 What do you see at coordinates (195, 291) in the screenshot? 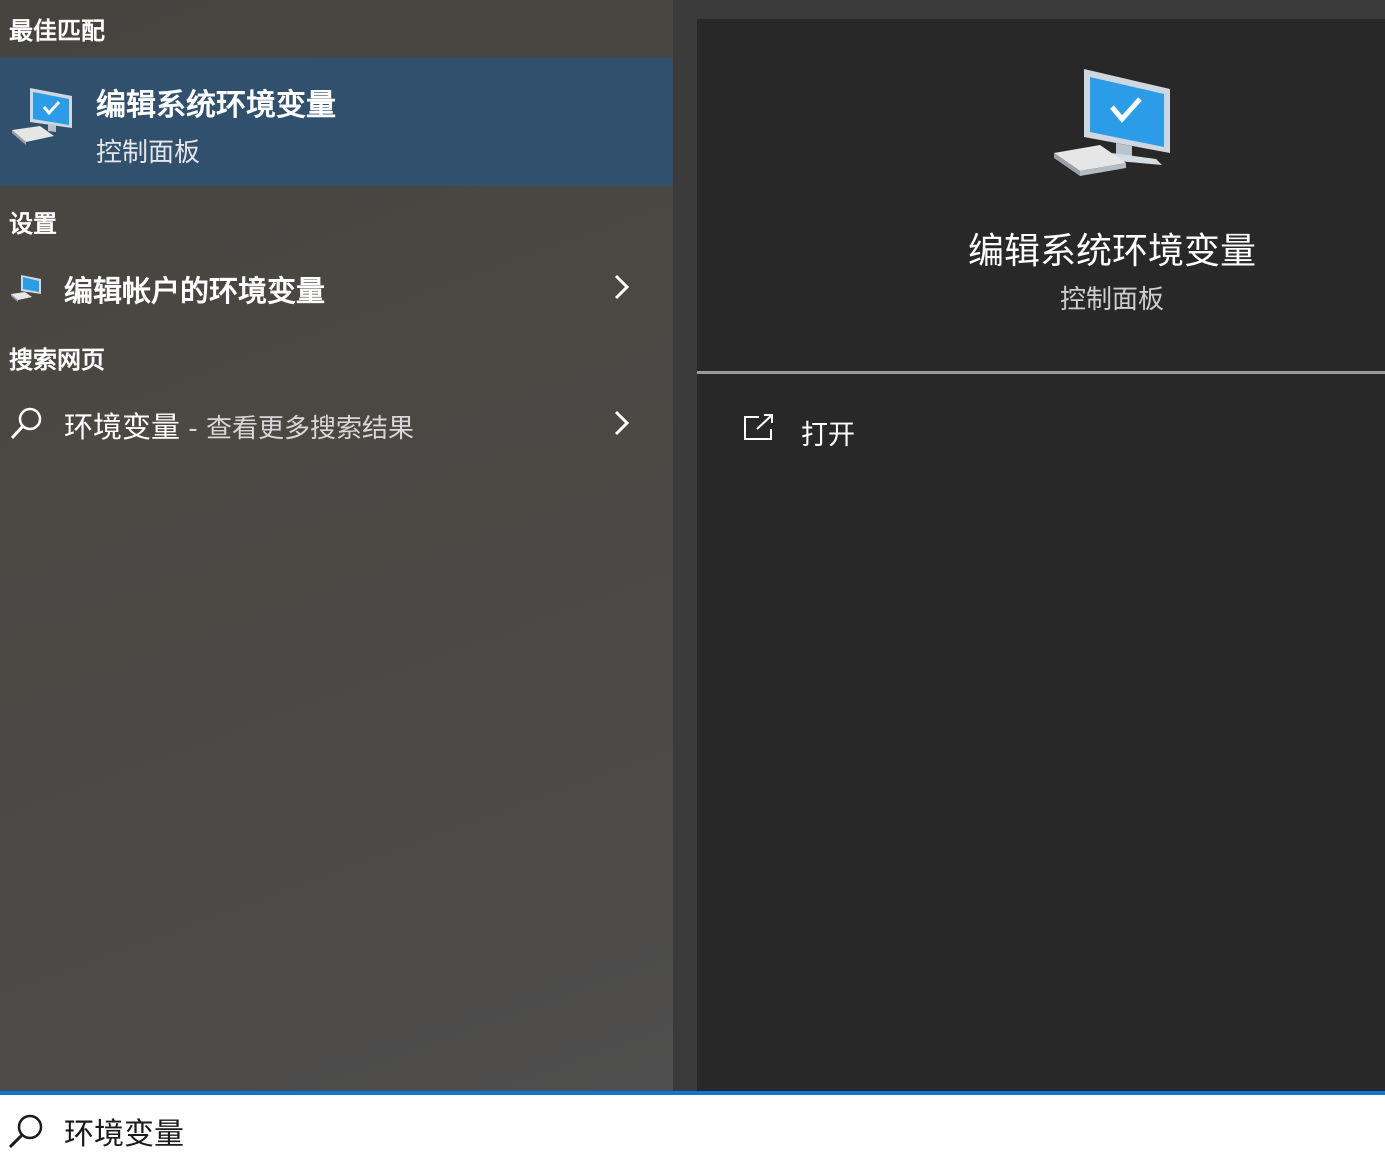
I see `settings-item-label: 编辑帐户的环境变量` at bounding box center [195, 291].